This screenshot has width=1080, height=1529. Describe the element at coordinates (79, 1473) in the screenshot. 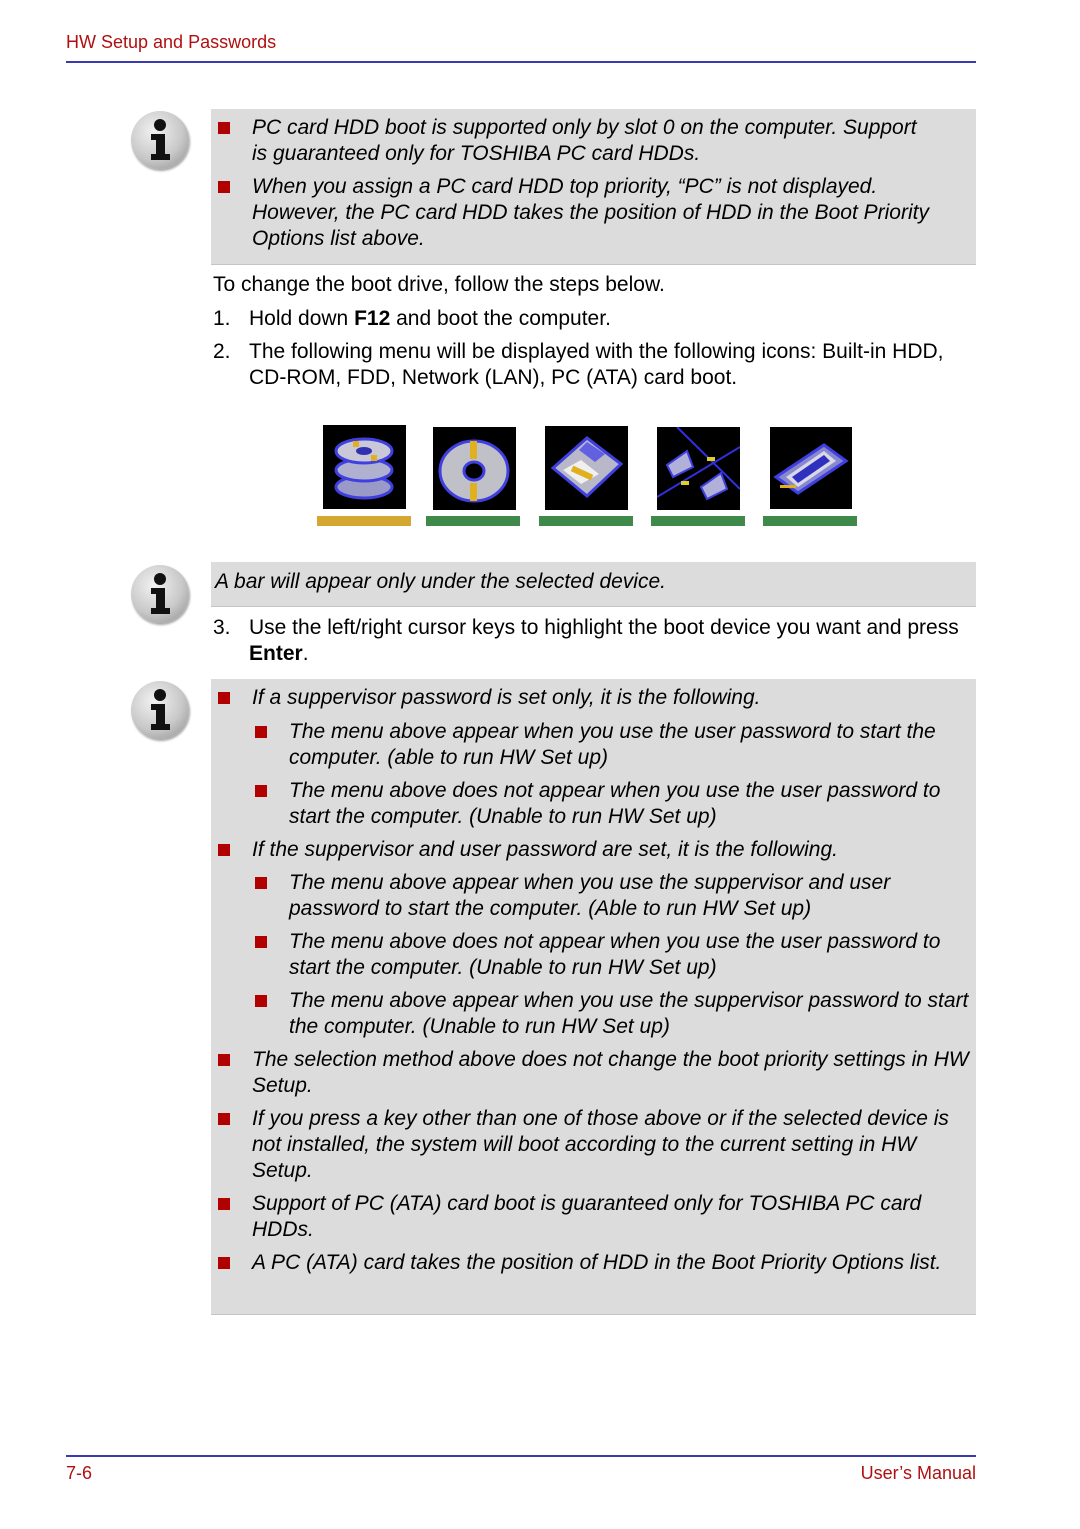

I see `page-number: 7-6` at that location.